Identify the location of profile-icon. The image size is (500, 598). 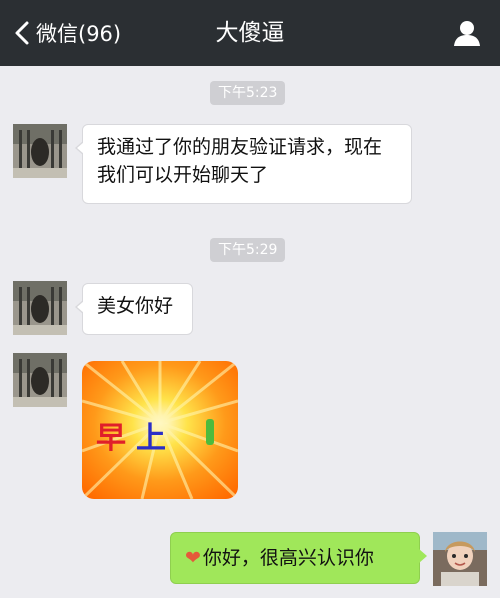
(467, 33).